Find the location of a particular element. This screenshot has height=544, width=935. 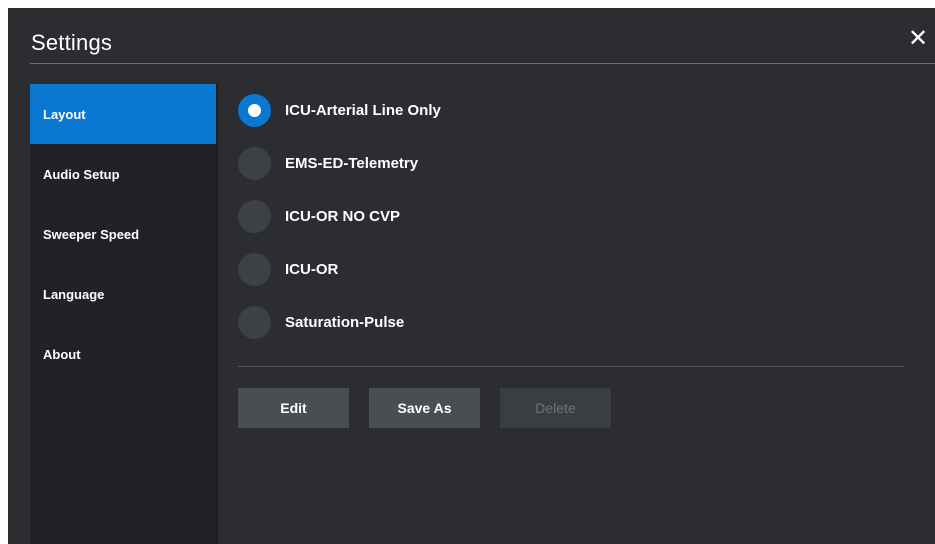

radio-selected is located at coordinates (254, 110).